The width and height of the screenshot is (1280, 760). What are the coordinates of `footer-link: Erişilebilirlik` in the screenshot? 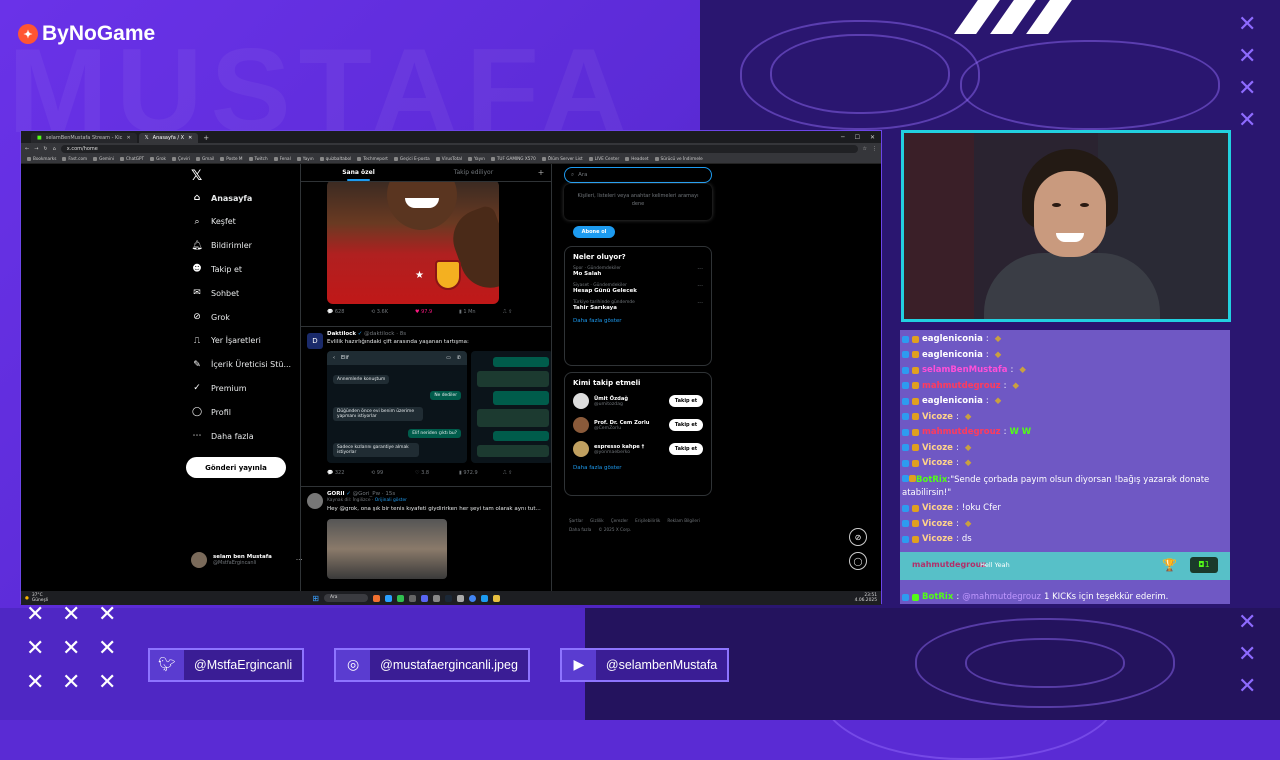 It's located at (647, 520).